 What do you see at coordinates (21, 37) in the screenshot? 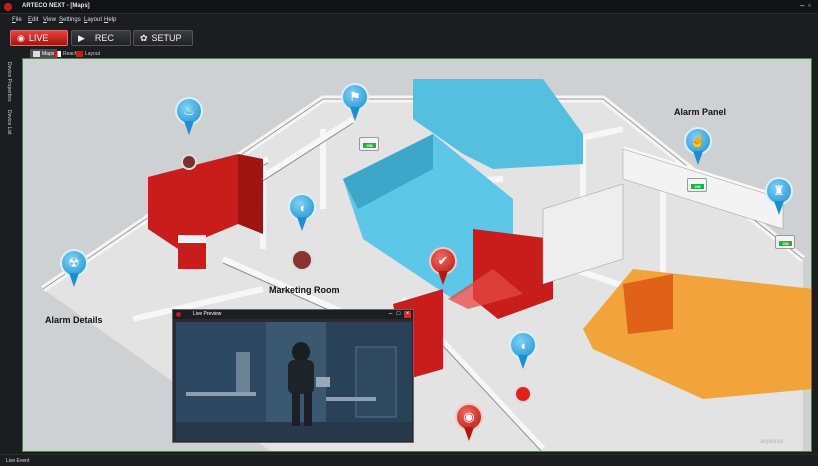
I see `eye-icon: ◉` at bounding box center [21, 37].